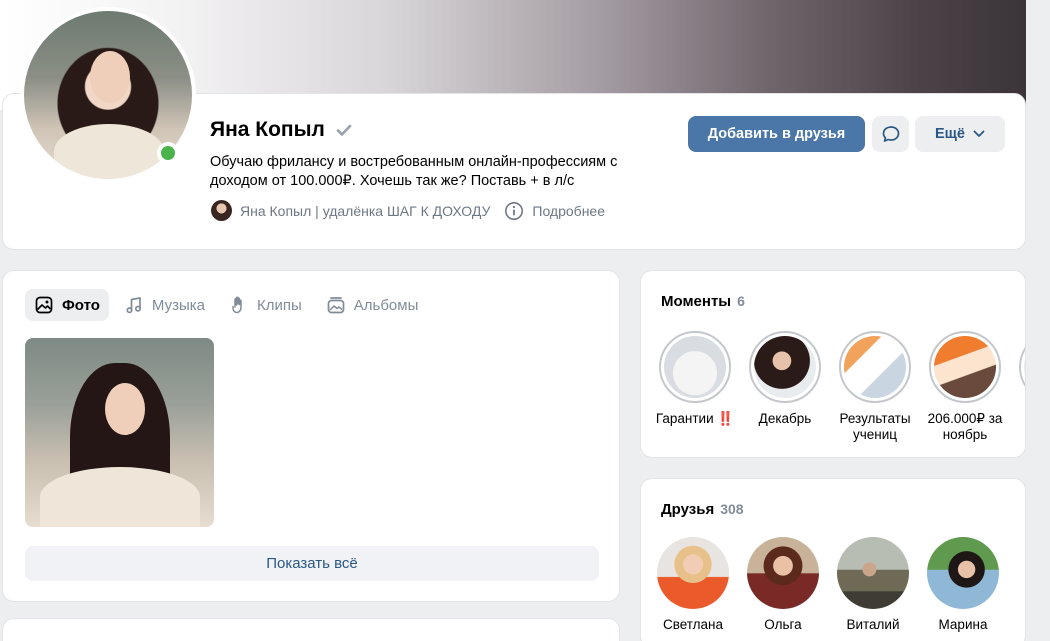 This screenshot has height=641, width=1050. I want to click on chevron-down-icon, so click(979, 133).